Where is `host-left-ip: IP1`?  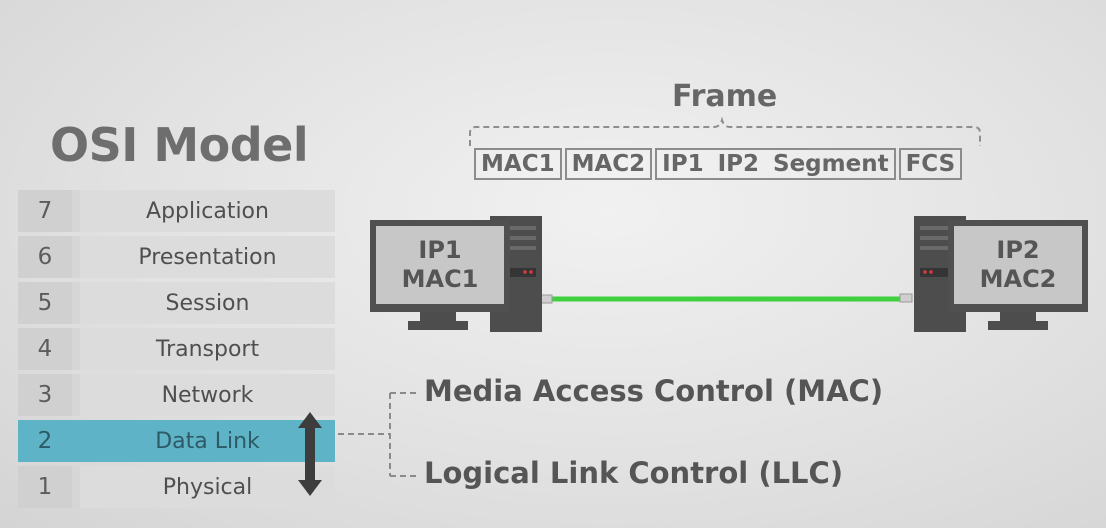
host-left-ip: IP1 is located at coordinates (440, 250).